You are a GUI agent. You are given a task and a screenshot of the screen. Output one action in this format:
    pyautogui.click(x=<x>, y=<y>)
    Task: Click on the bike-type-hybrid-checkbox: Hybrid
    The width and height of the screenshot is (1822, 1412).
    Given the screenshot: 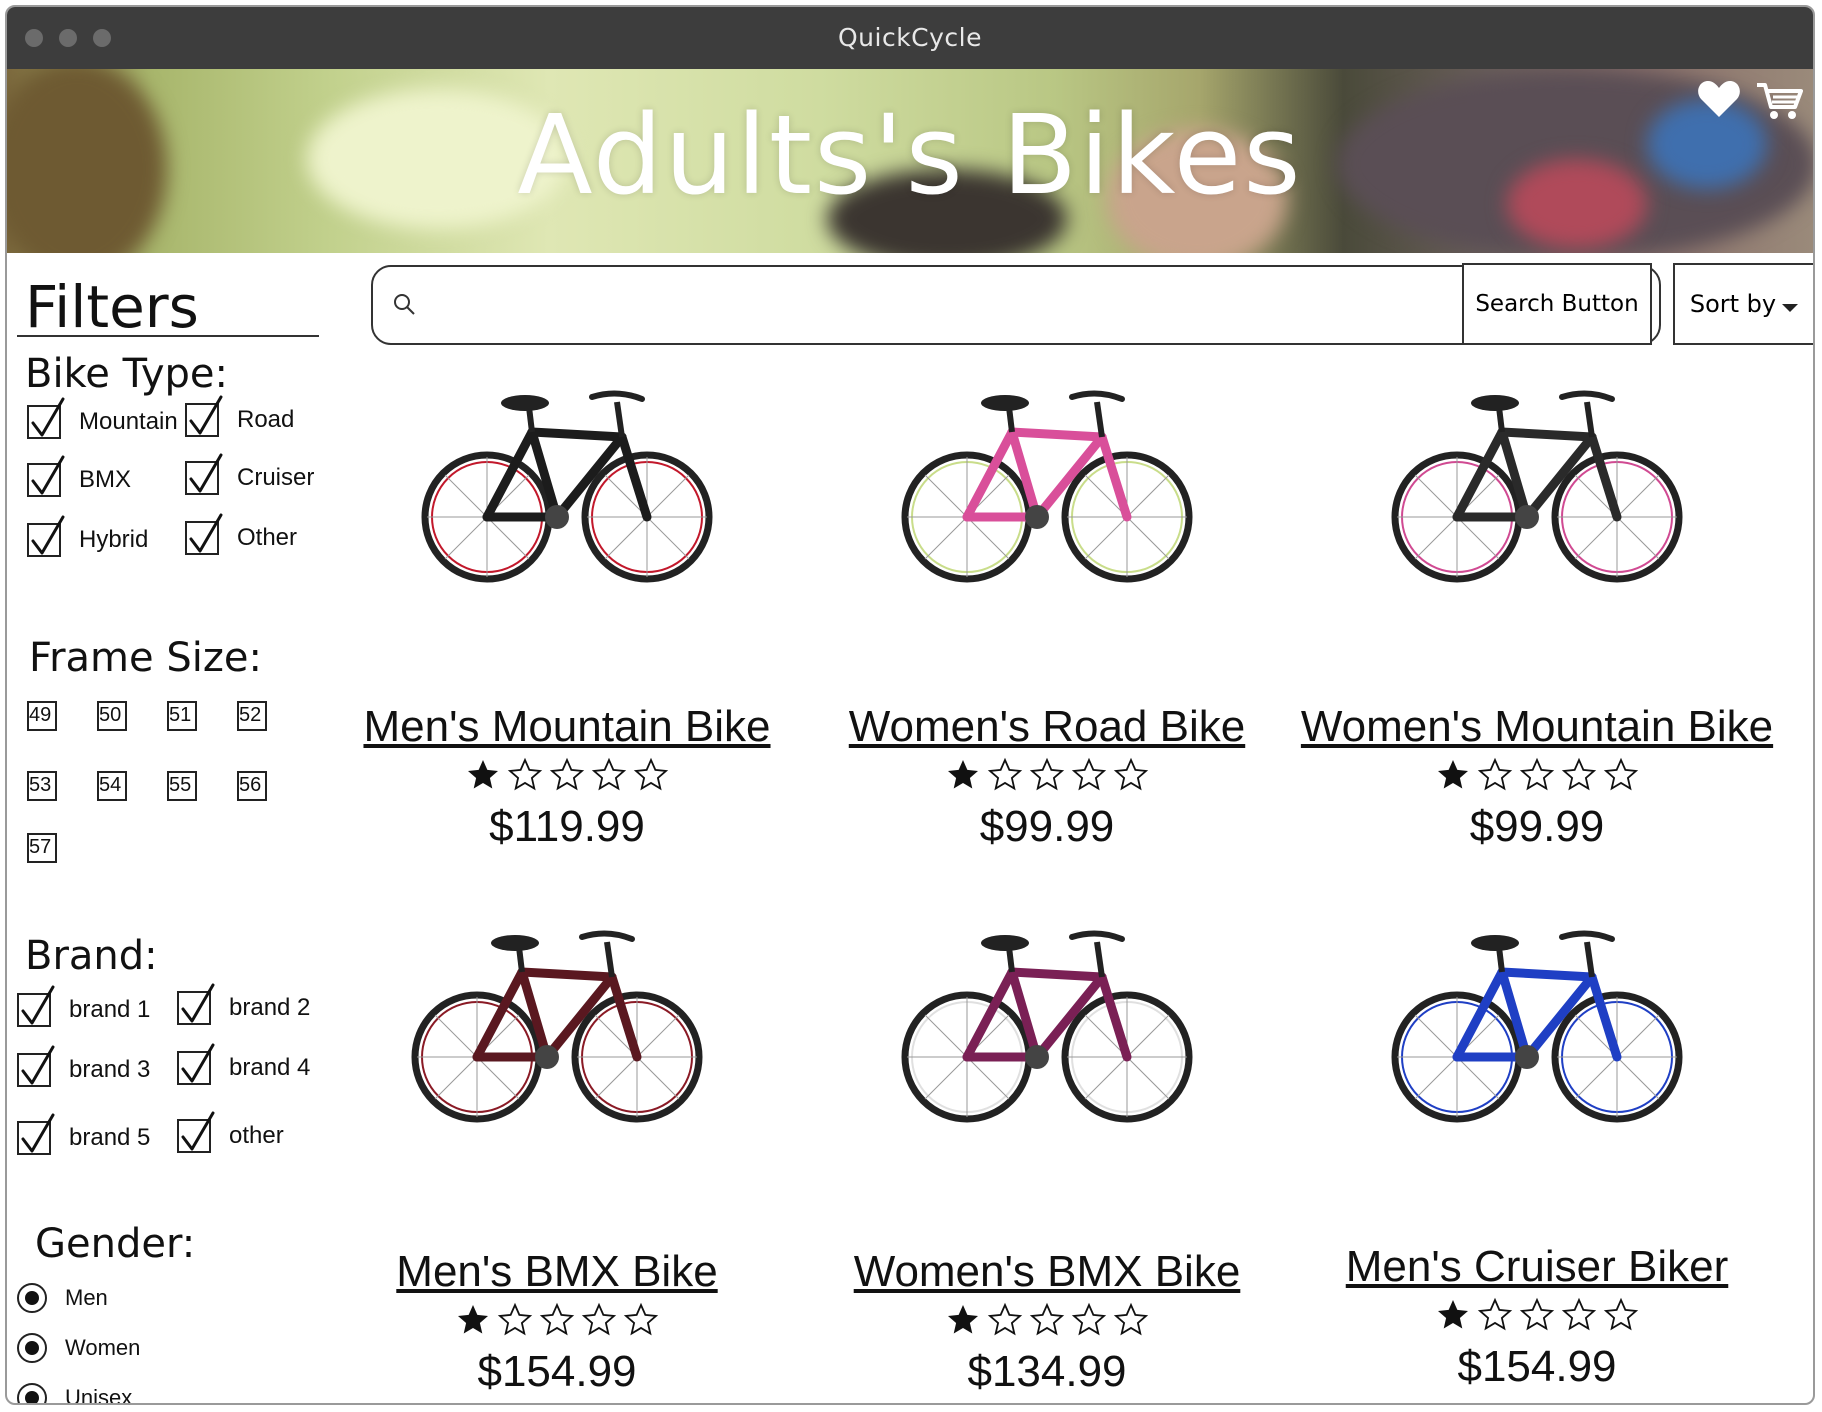 What is the action you would take?
    pyautogui.click(x=88, y=536)
    